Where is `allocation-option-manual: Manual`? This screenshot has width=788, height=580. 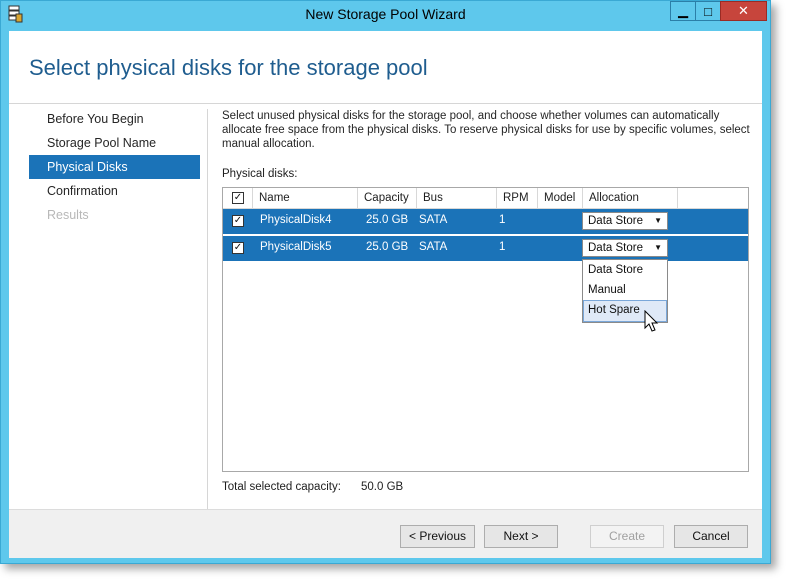 allocation-option-manual: Manual is located at coordinates (625, 290).